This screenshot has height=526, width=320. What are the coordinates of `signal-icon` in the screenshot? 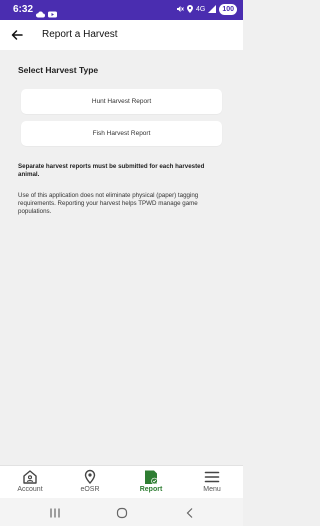 It's located at (212, 9).